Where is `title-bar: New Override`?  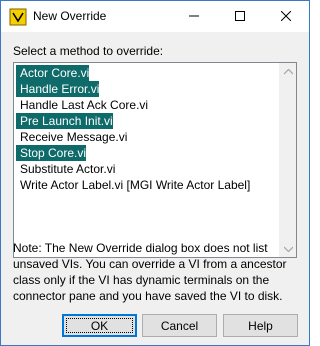
title-bar: New Override is located at coordinates (155, 16).